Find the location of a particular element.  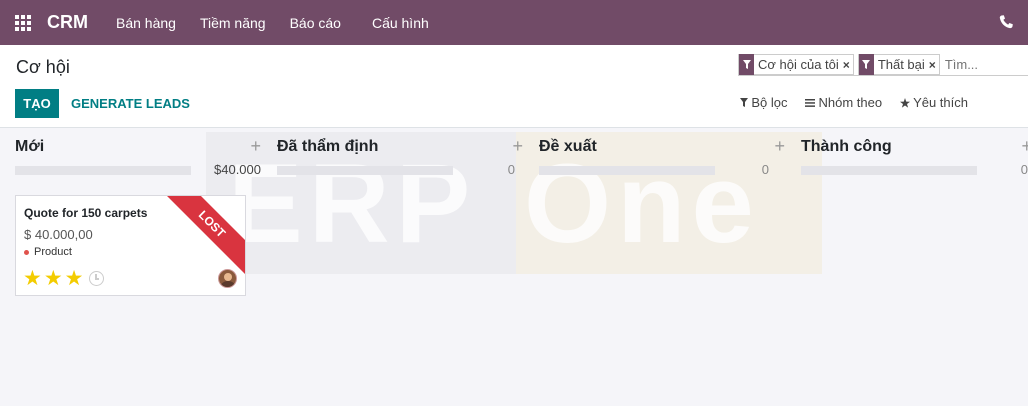

tag-color-dot is located at coordinates (26, 252).